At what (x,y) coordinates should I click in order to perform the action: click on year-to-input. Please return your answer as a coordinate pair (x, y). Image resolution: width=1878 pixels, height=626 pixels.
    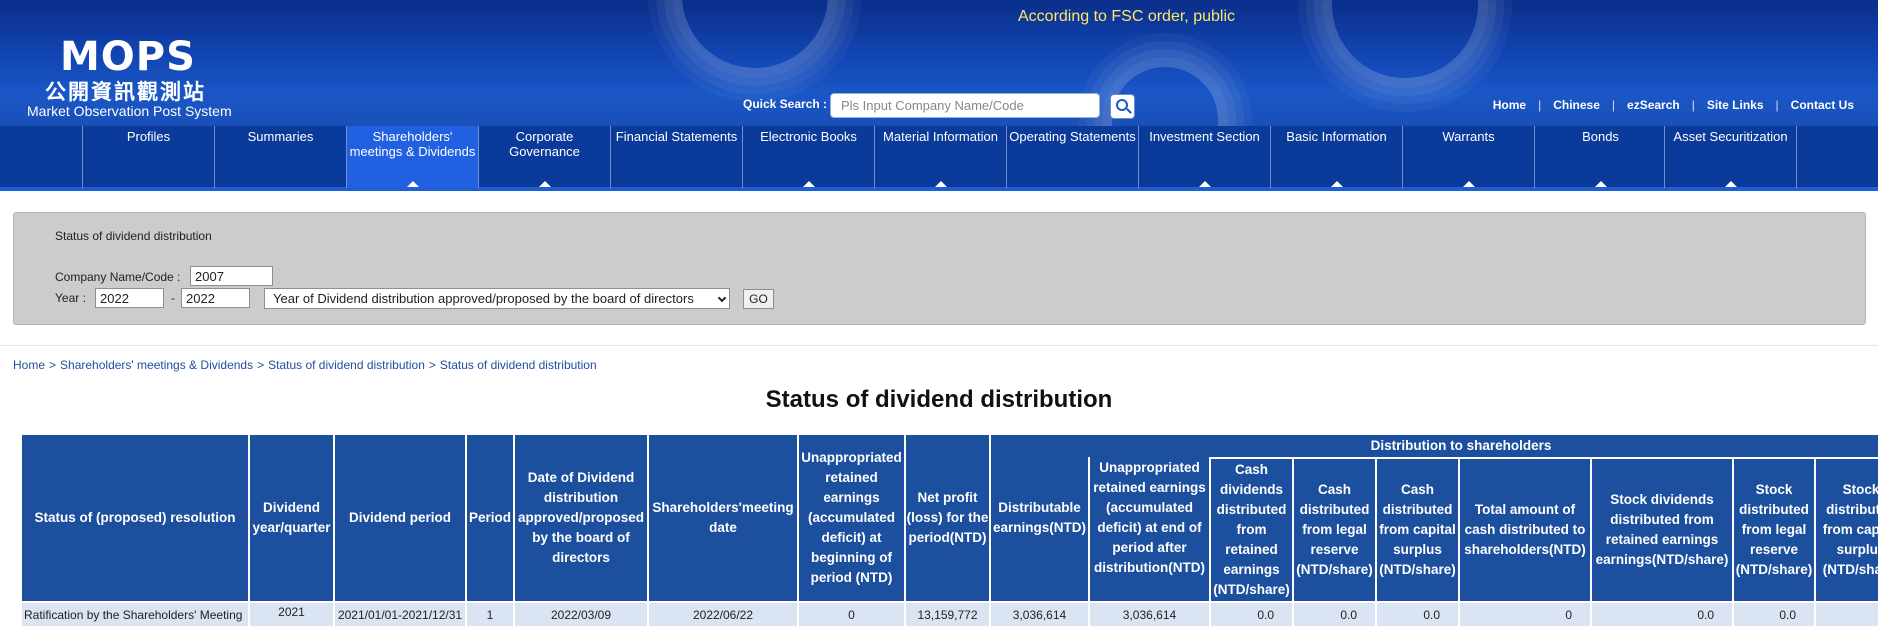
    Looking at the image, I should click on (215, 298).